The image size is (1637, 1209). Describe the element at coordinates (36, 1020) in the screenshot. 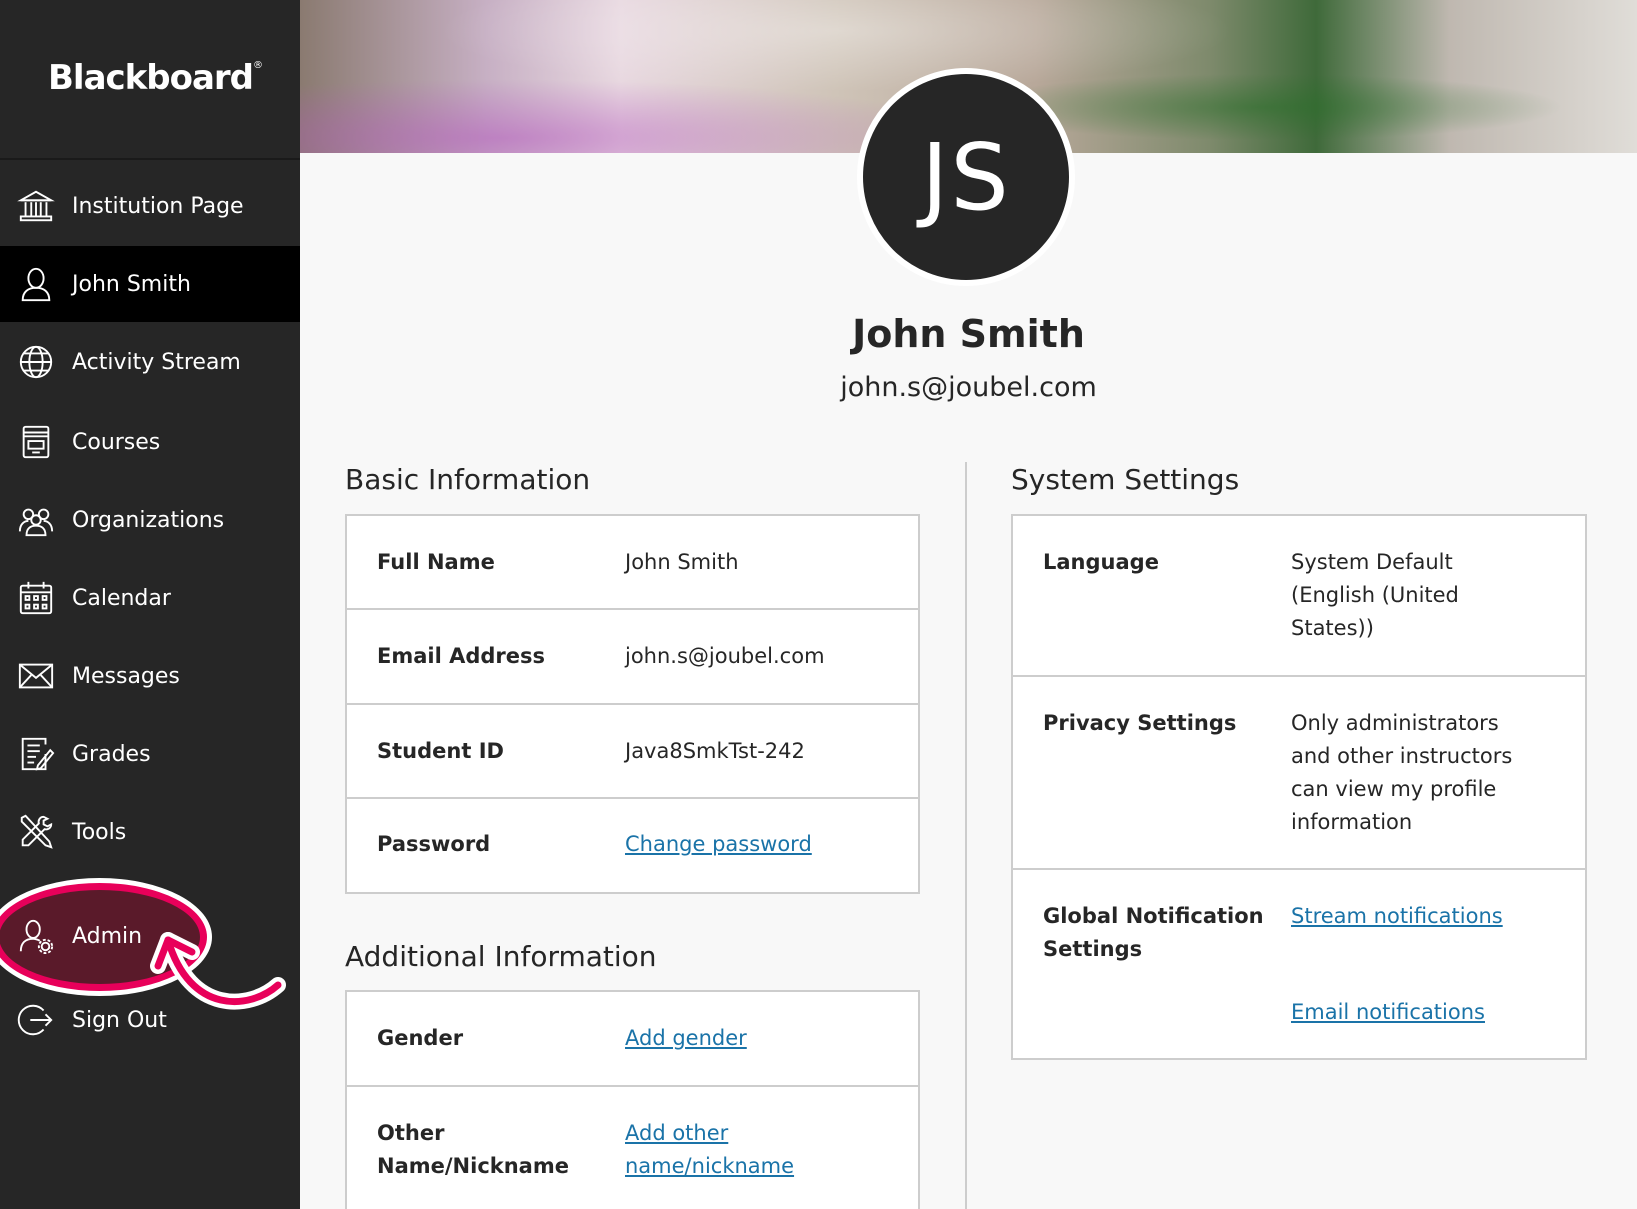

I see `sign-out-icon` at that location.